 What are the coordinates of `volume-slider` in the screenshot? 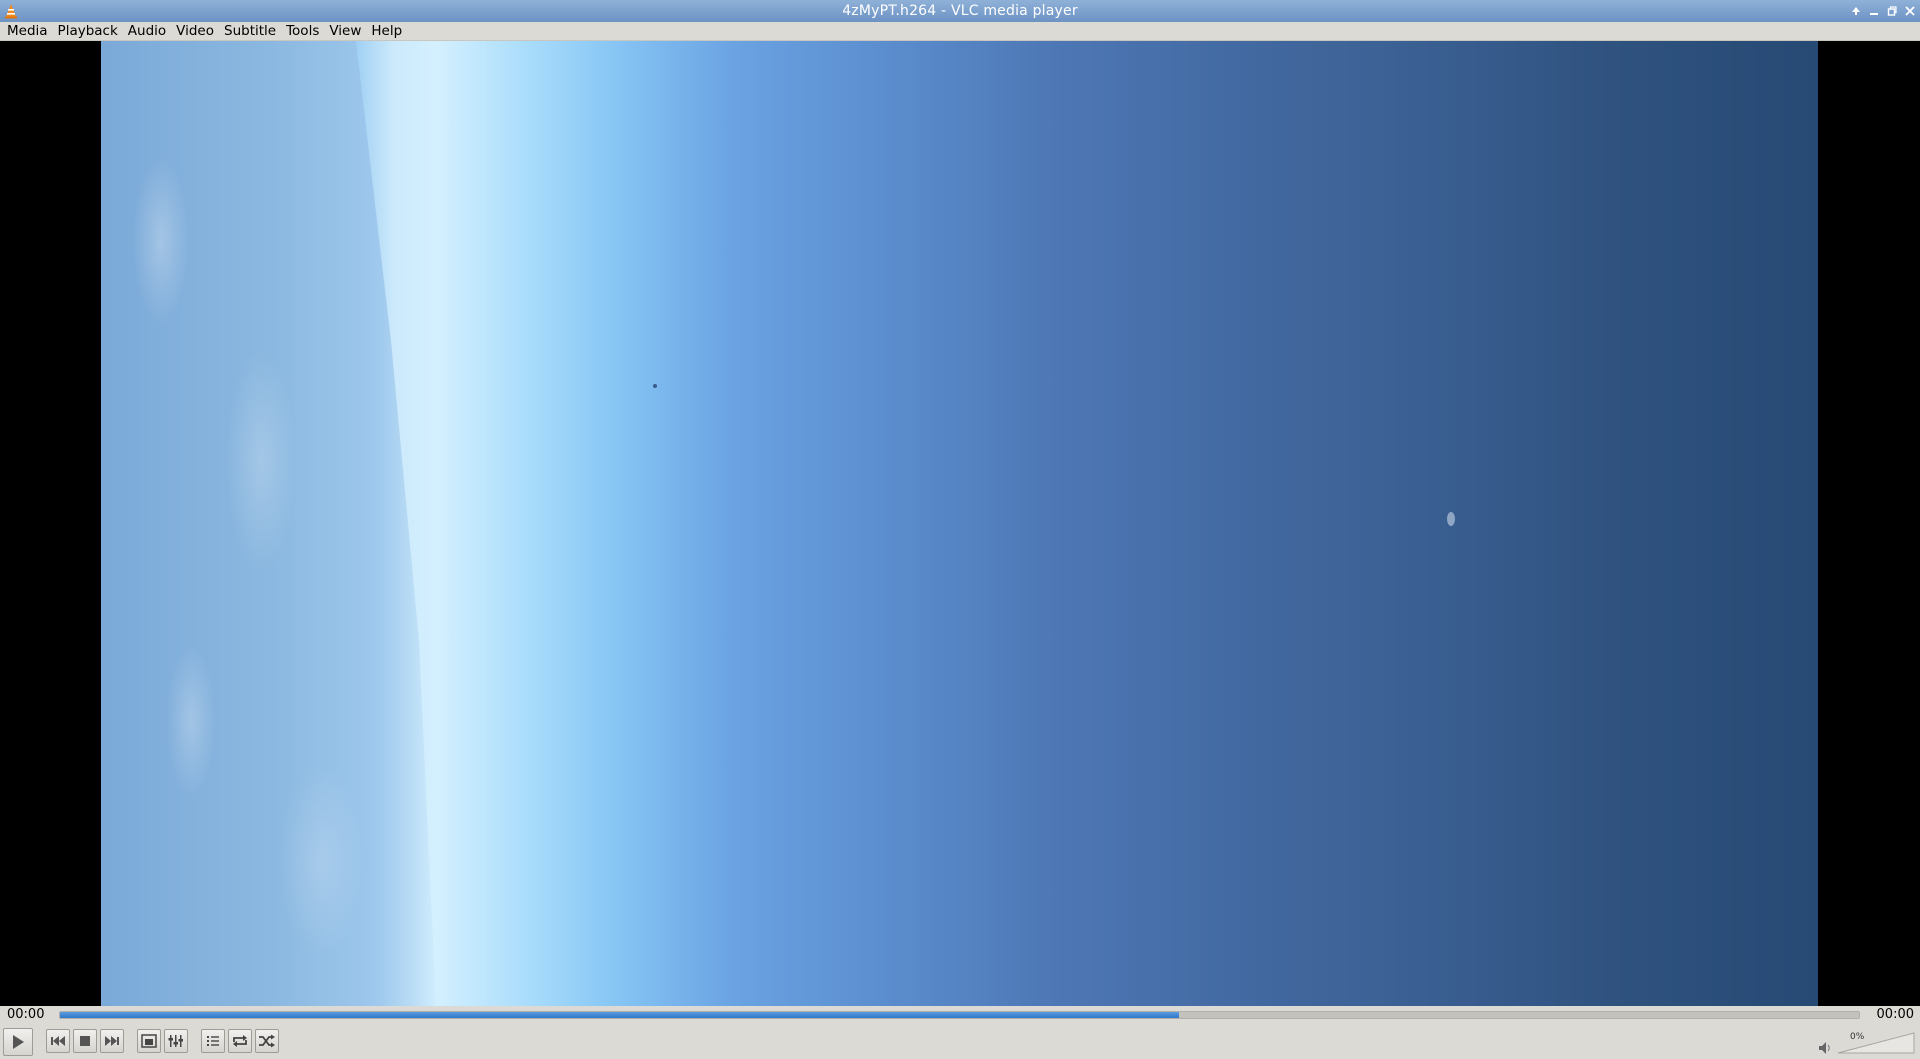 It's located at (1876, 1043).